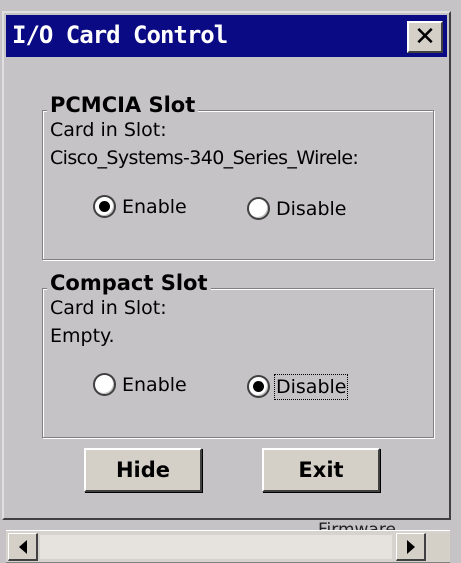 The height and width of the screenshot is (563, 461). I want to click on compact-slot-title: Compact Slot, so click(129, 283).